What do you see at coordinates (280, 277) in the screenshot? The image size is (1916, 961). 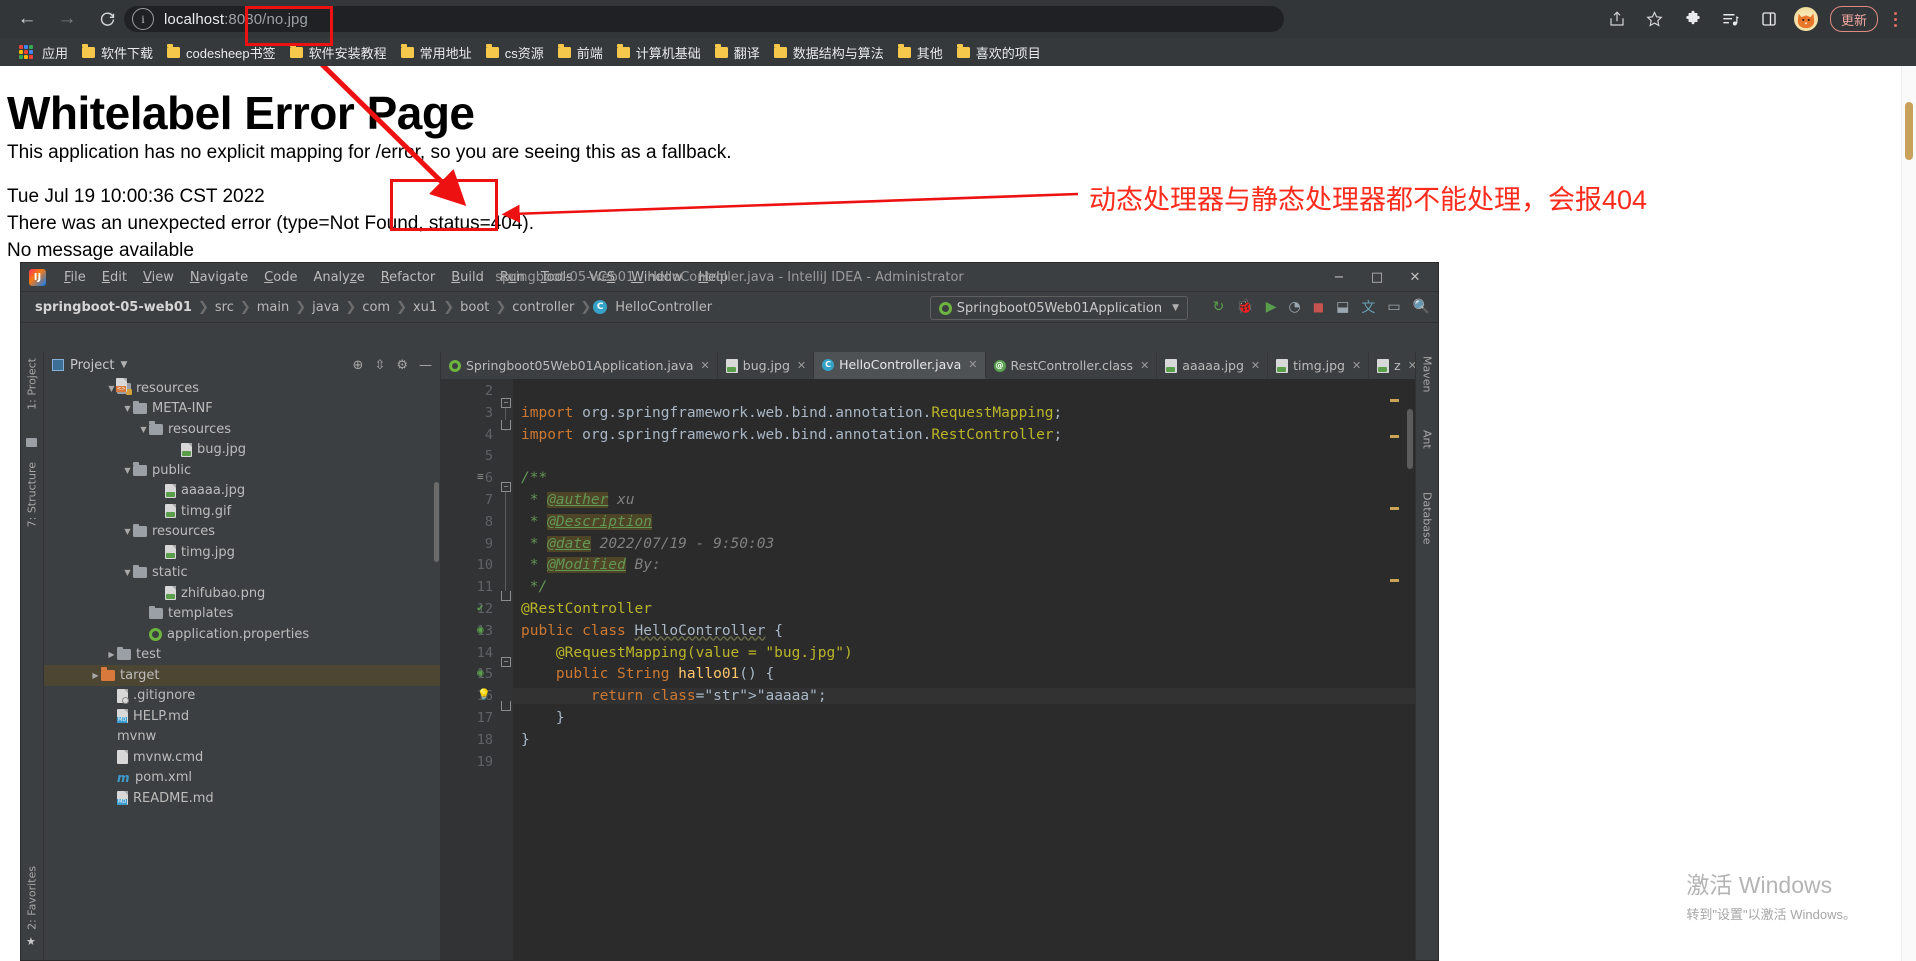 I see `menu-code: Code` at bounding box center [280, 277].